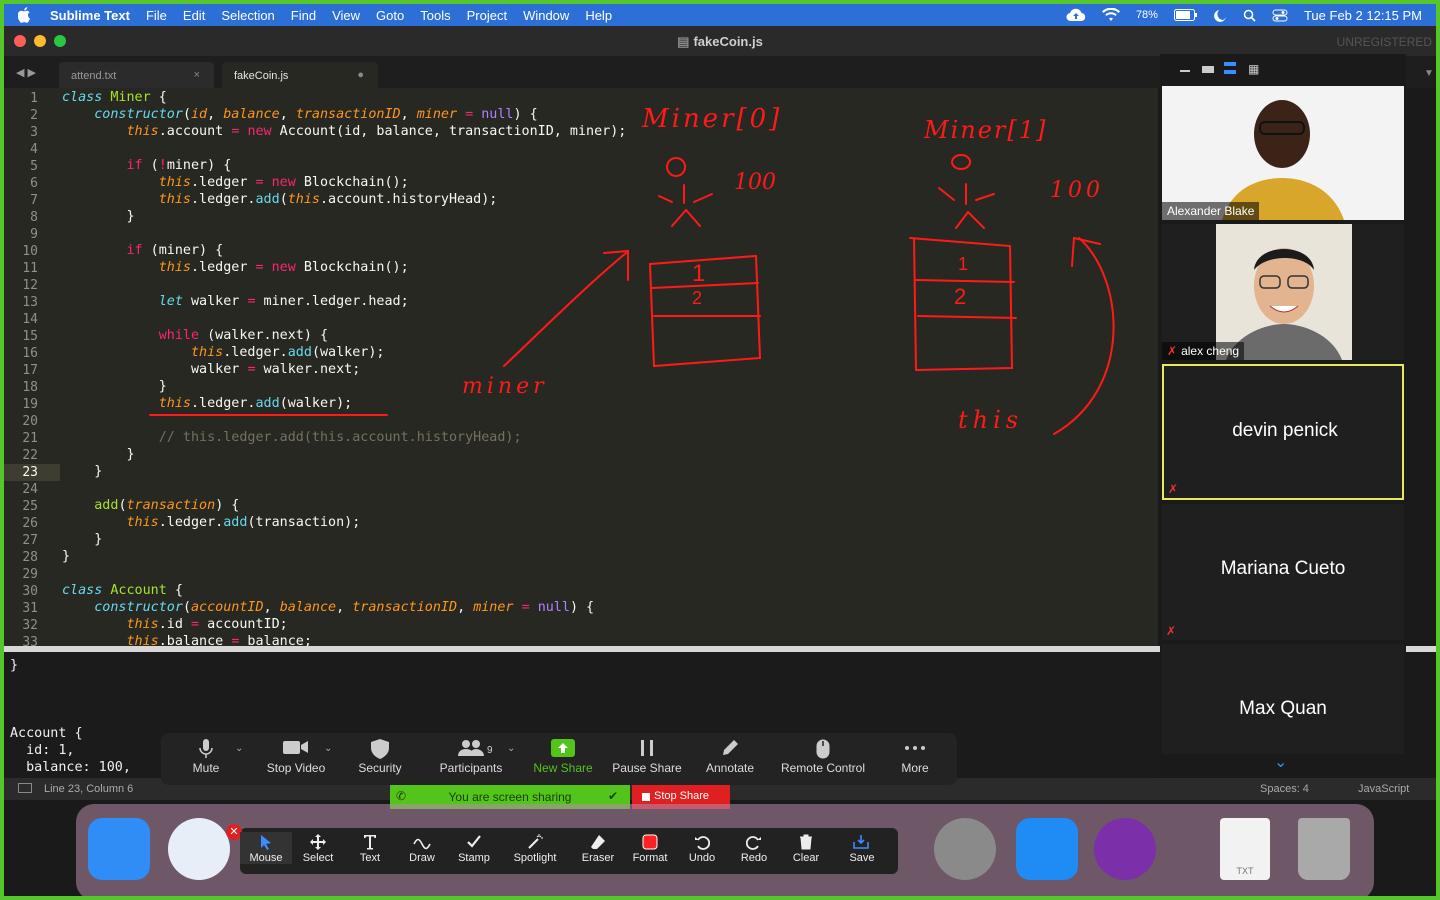 The image size is (1440, 900). What do you see at coordinates (390, 15) in the screenshot?
I see `menu-goto: Goto` at bounding box center [390, 15].